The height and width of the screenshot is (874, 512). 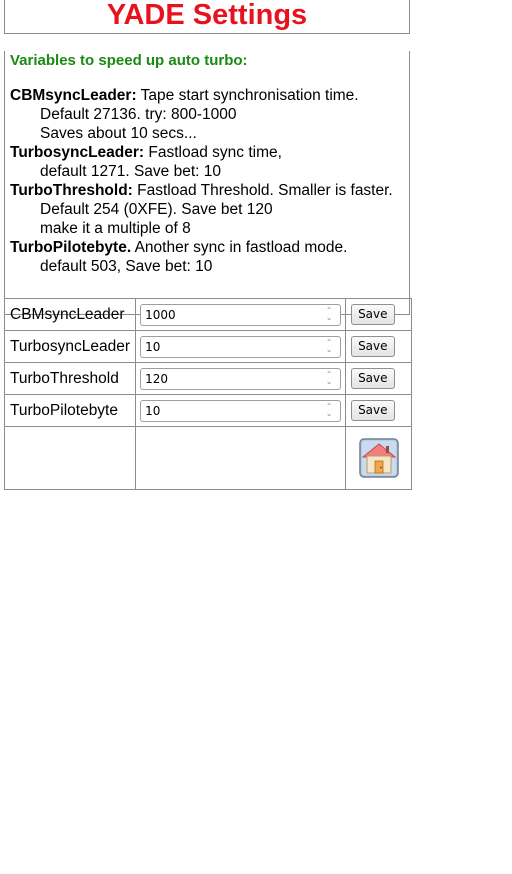 I want to click on save-turbothreshold-button: Save, so click(x=373, y=378).